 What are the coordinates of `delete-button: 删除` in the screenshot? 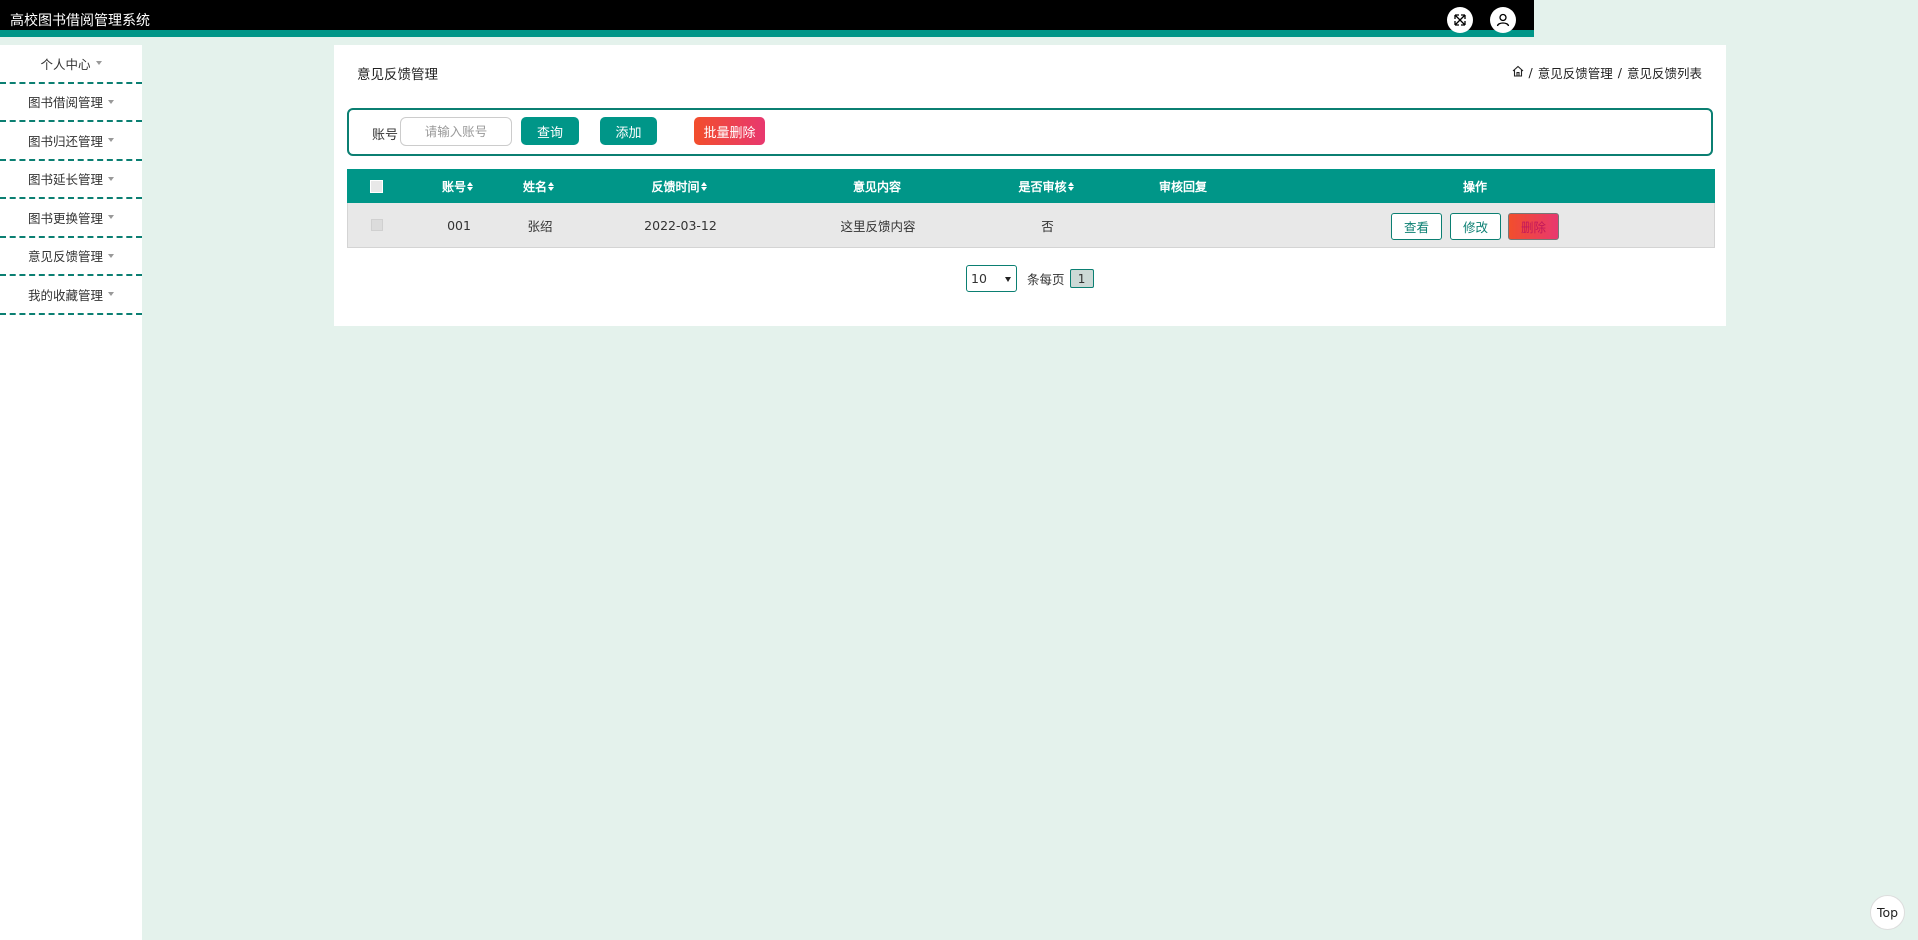 It's located at (1533, 226).